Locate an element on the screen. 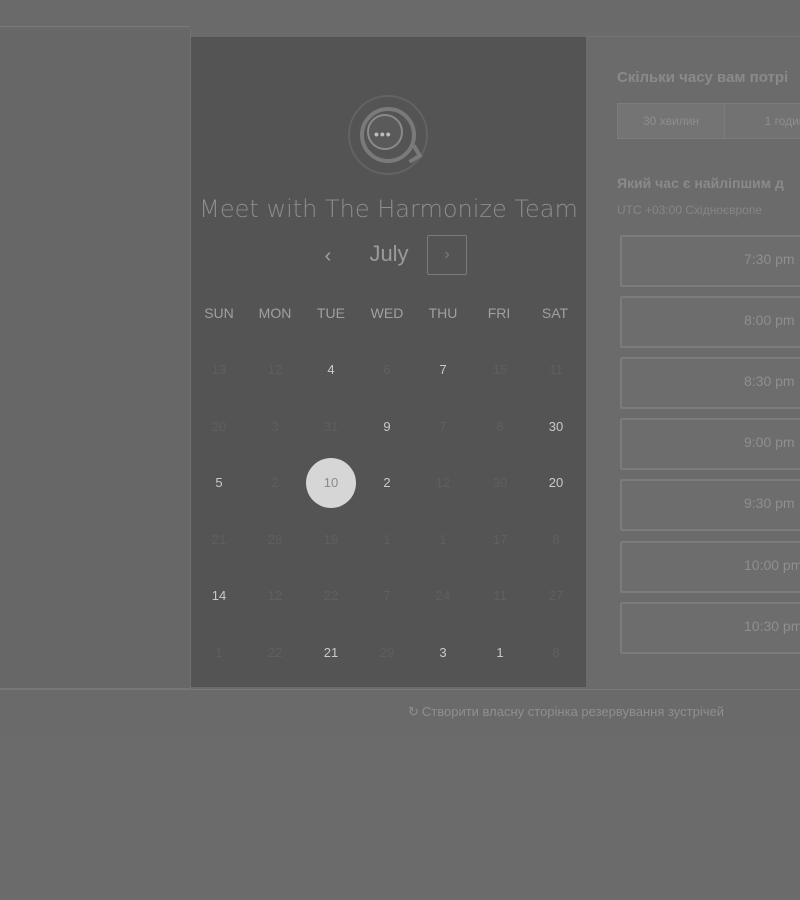 The image size is (800, 900). time-slot-label: 8:30 pm is located at coordinates (769, 381).